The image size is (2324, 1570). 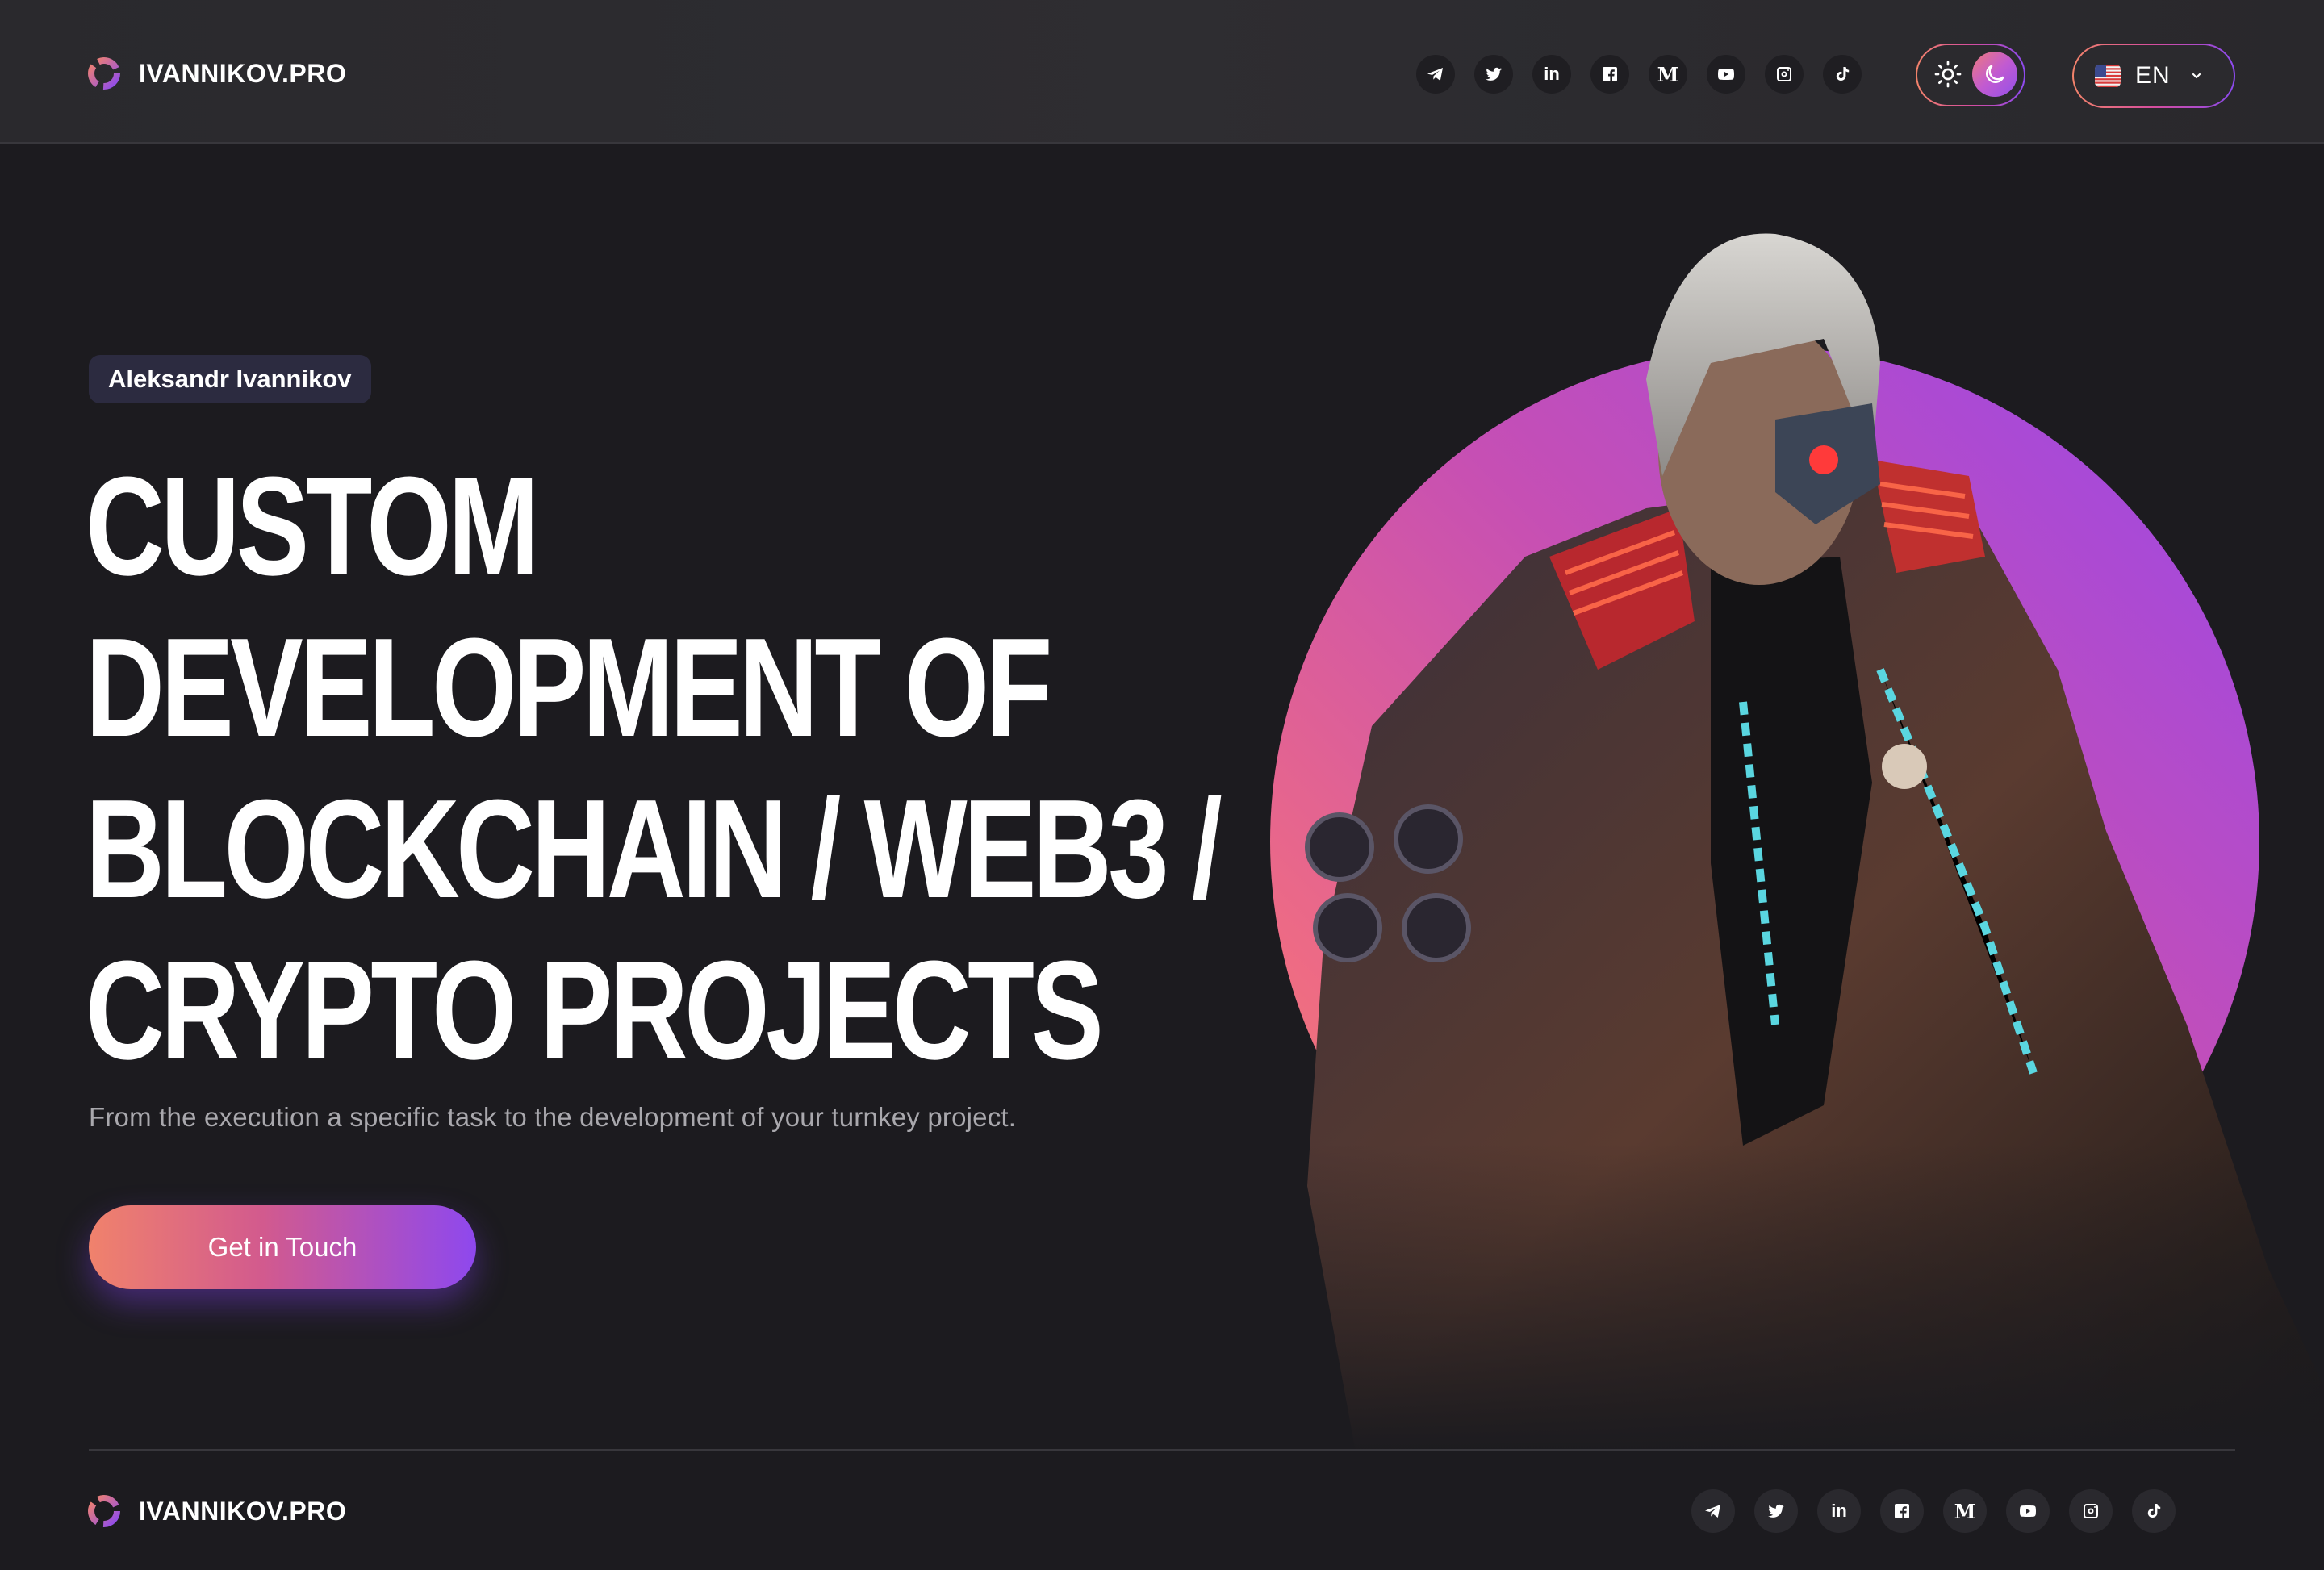 What do you see at coordinates (282, 1247) in the screenshot?
I see `get-in-touch-button: Get in Touch` at bounding box center [282, 1247].